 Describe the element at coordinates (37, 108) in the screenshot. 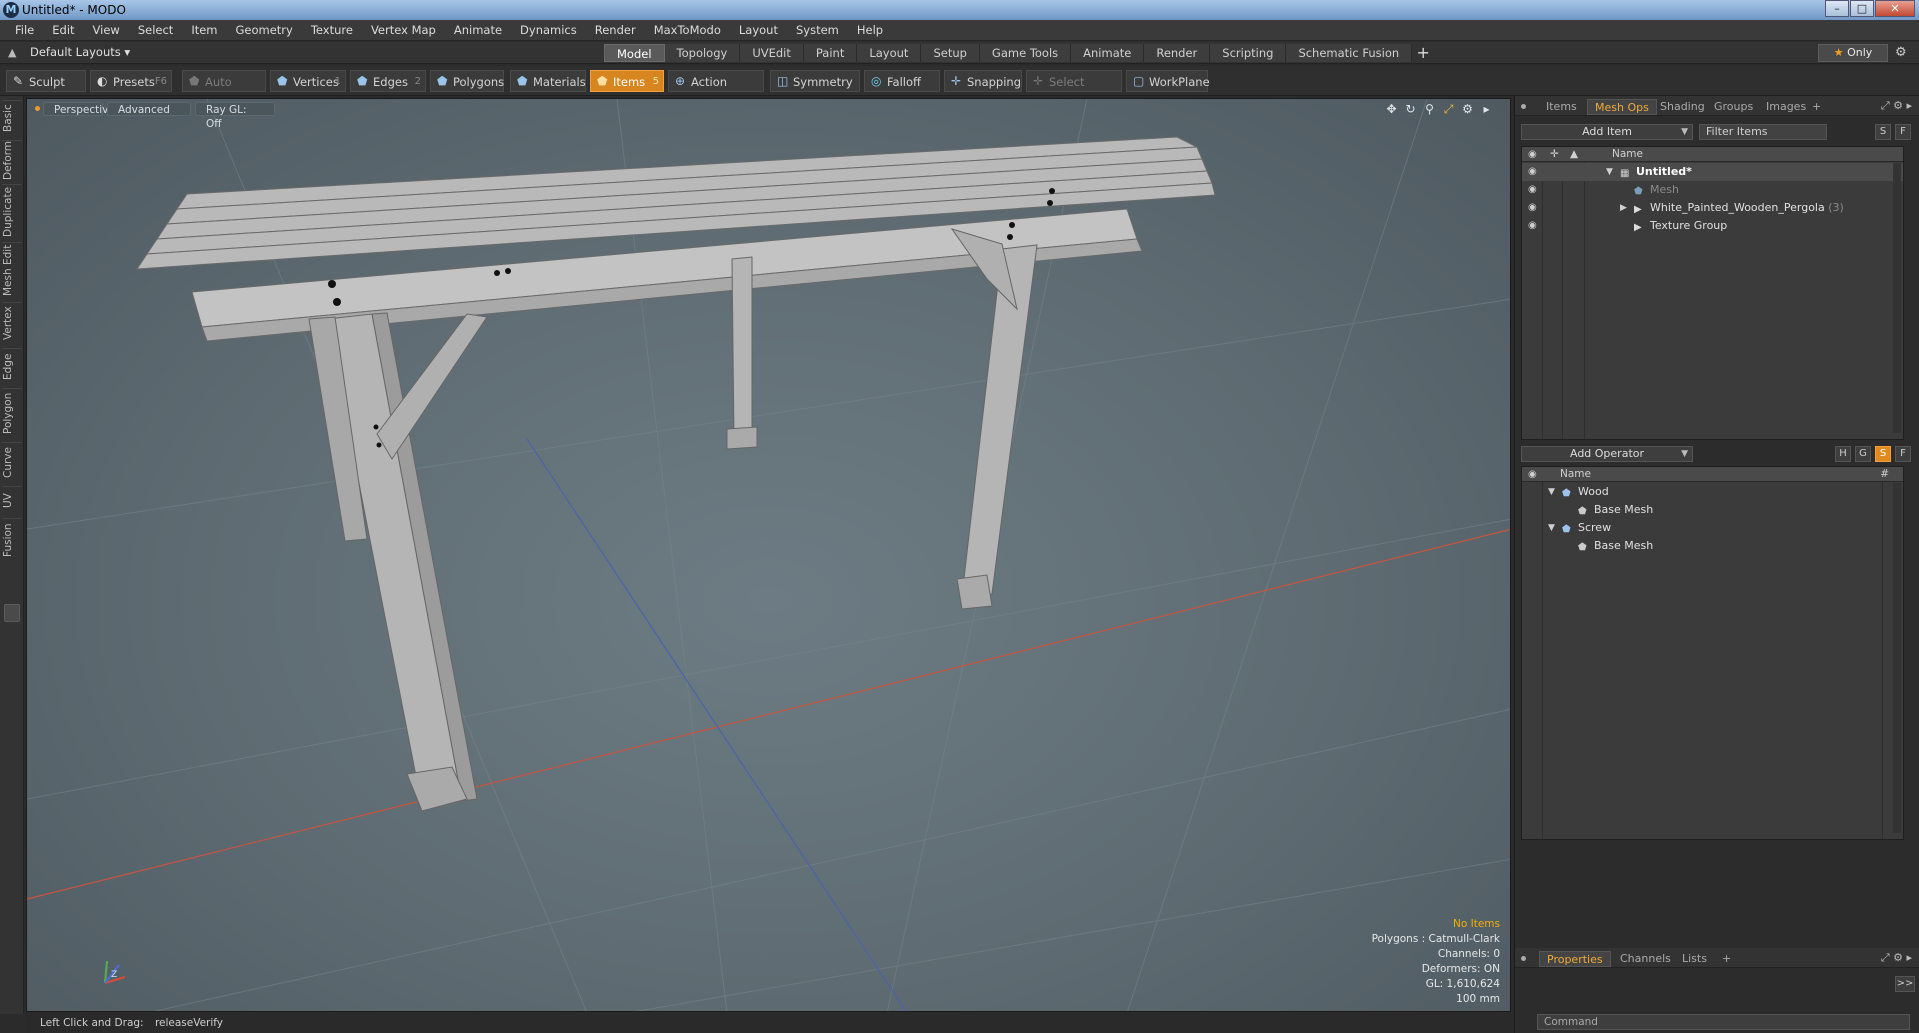

I see `viewport-menu-dot` at that location.